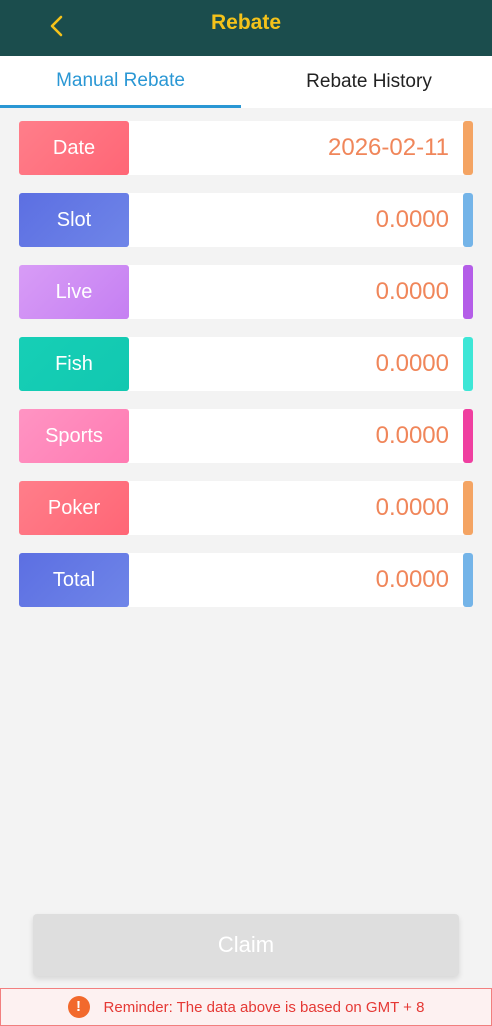 The width and height of the screenshot is (492, 1026). What do you see at coordinates (246, 436) in the screenshot?
I see `rebate-row-sports: Sports 0.0000` at bounding box center [246, 436].